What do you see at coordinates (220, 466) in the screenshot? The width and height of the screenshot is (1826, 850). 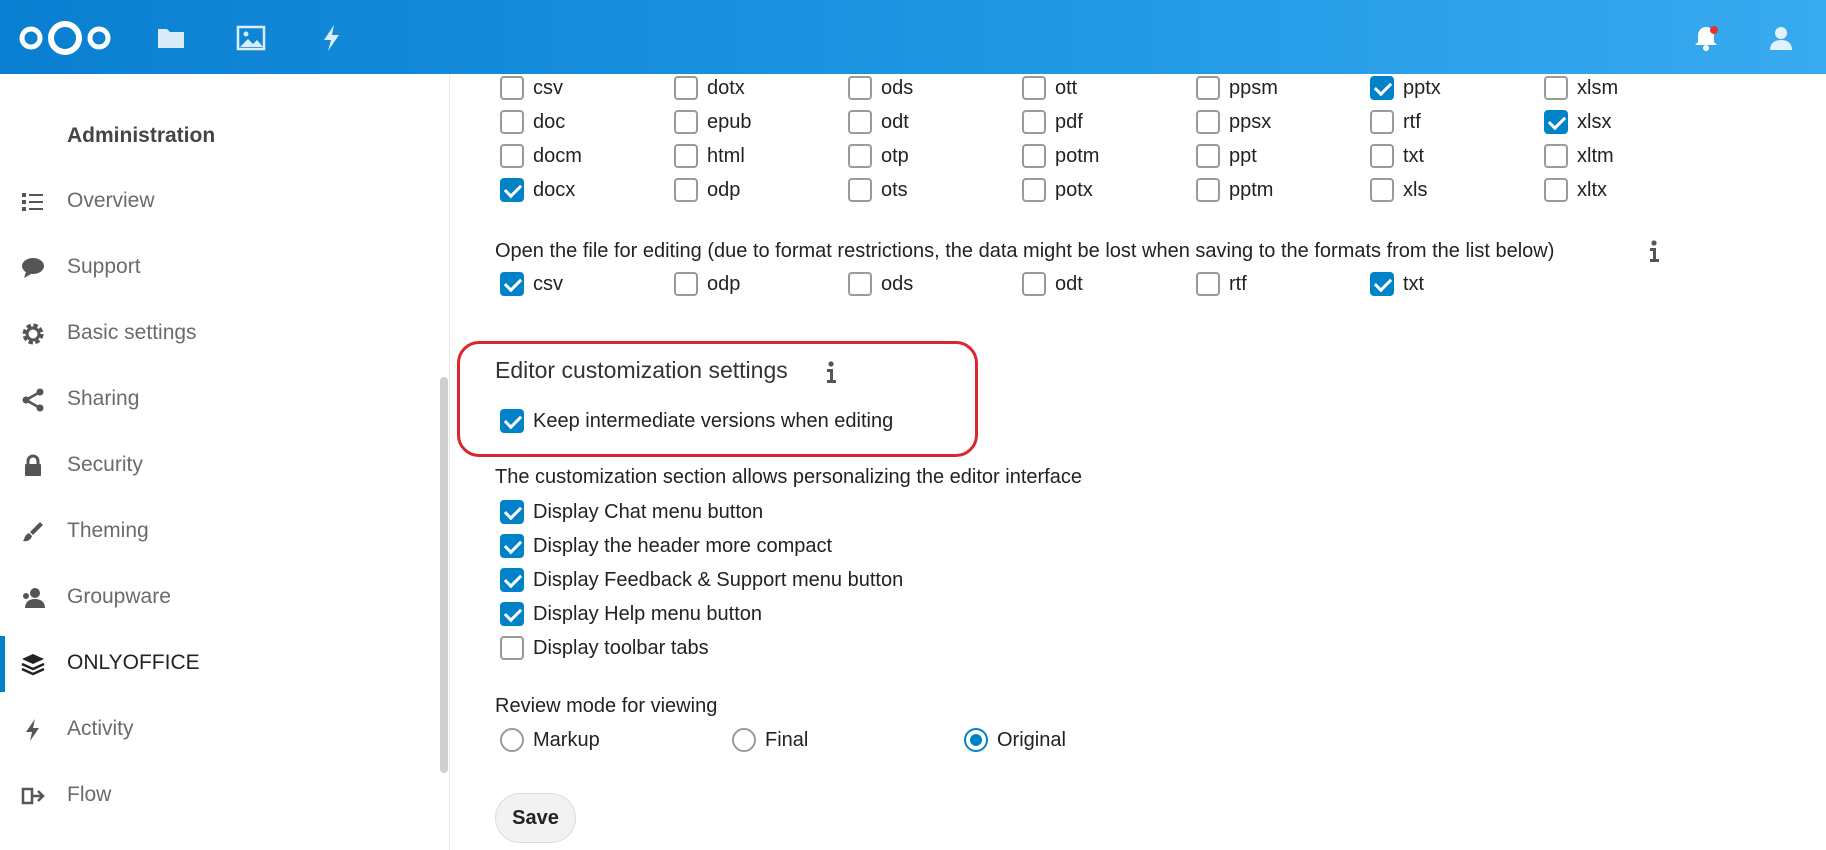 I see `sidebar-item-security: Security` at bounding box center [220, 466].